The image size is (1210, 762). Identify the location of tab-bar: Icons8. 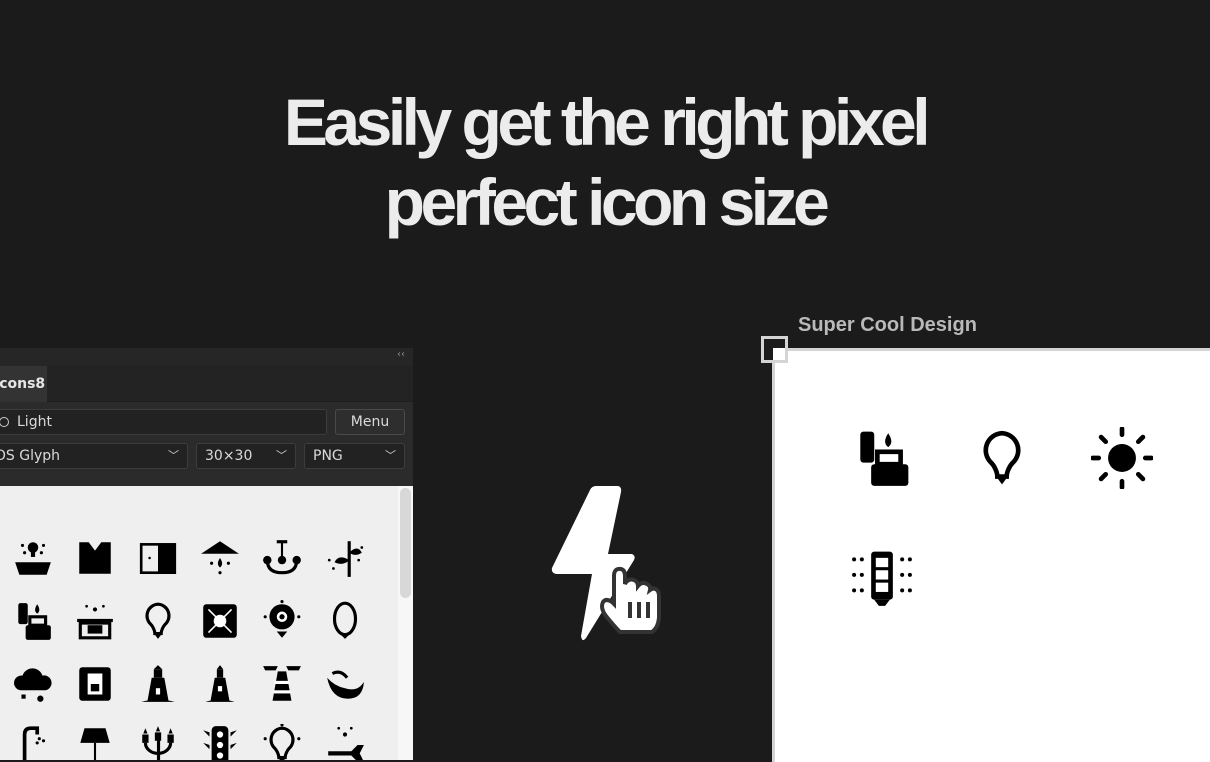
(206, 384).